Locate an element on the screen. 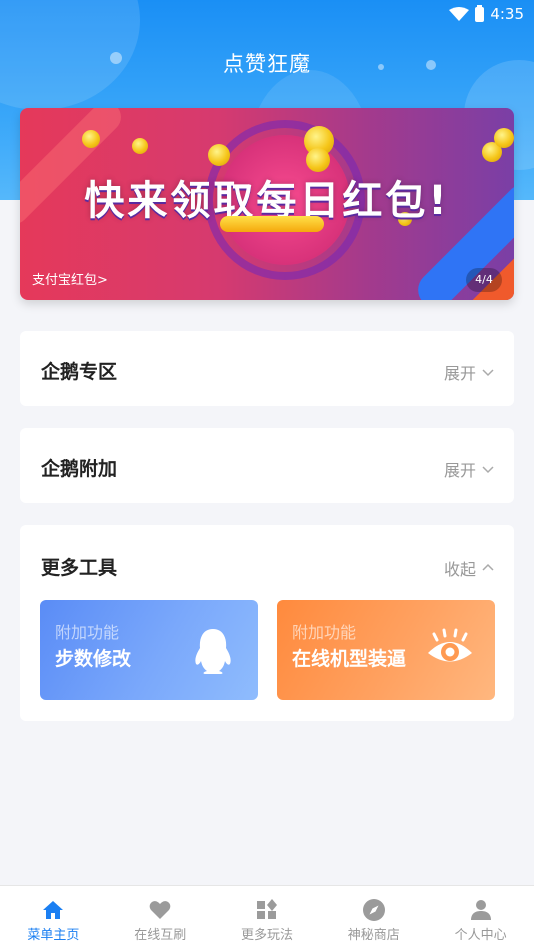  tab-home: 菜单主页 is located at coordinates (53, 917).